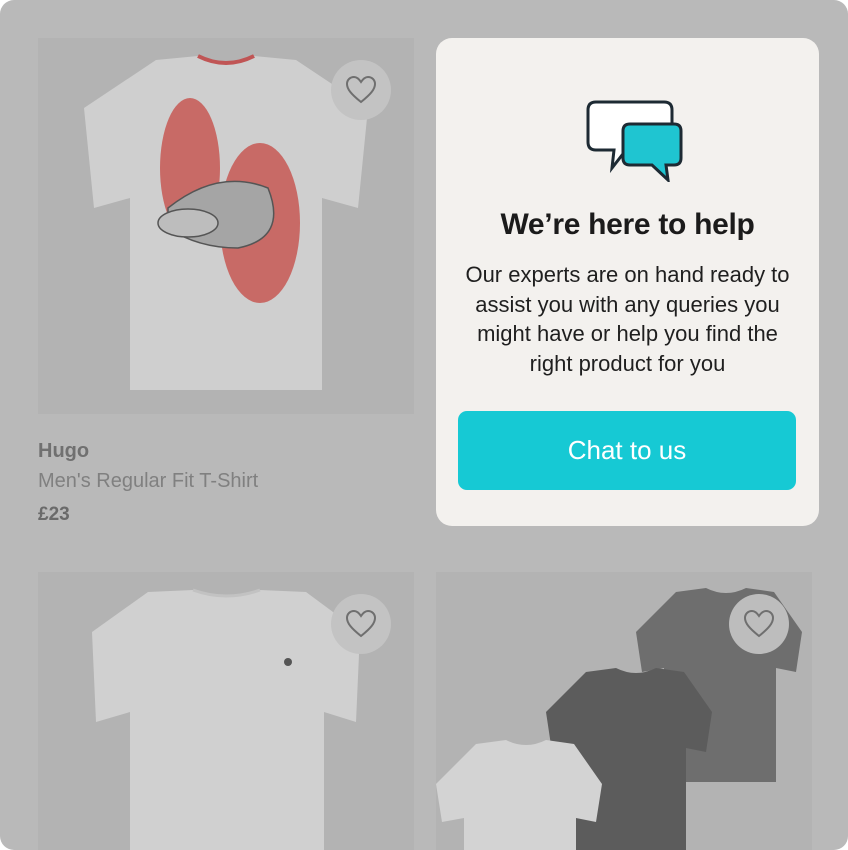  I want to click on product-brand: Hugo, so click(226, 451).